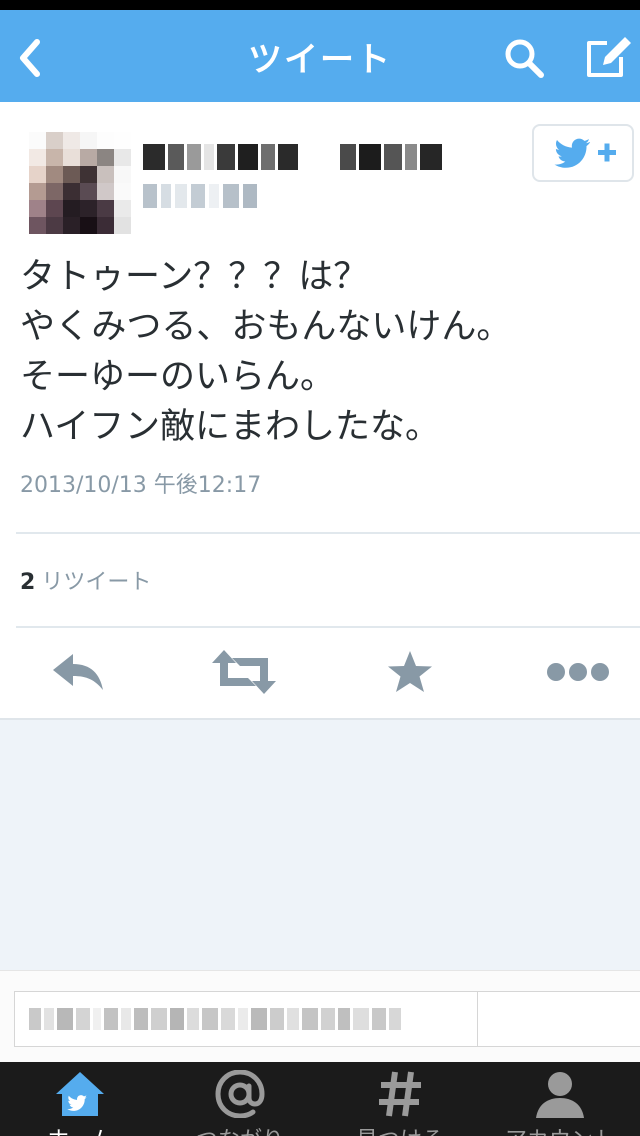  I want to click on more-icon, so click(578, 672).